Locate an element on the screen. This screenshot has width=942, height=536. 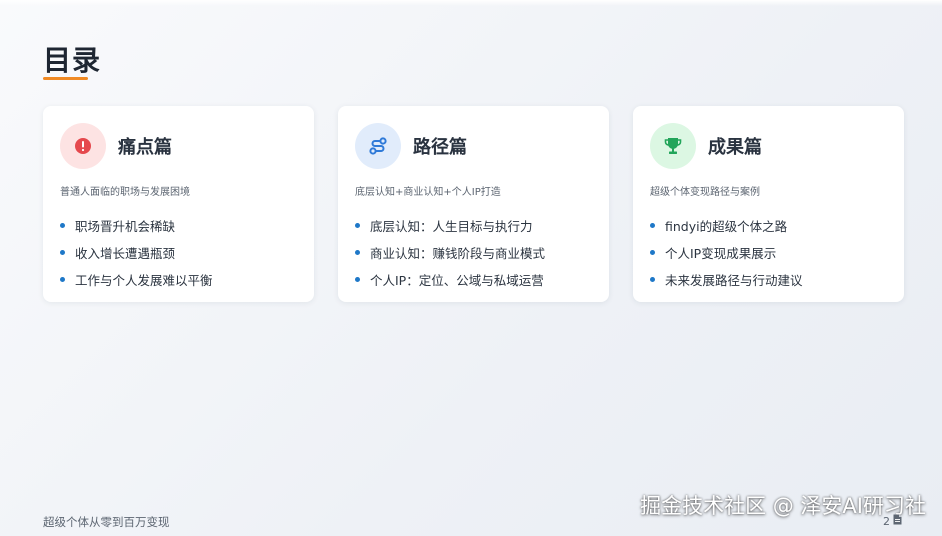
list-item-label: findyi的超级个体之路 is located at coordinates (726, 226).